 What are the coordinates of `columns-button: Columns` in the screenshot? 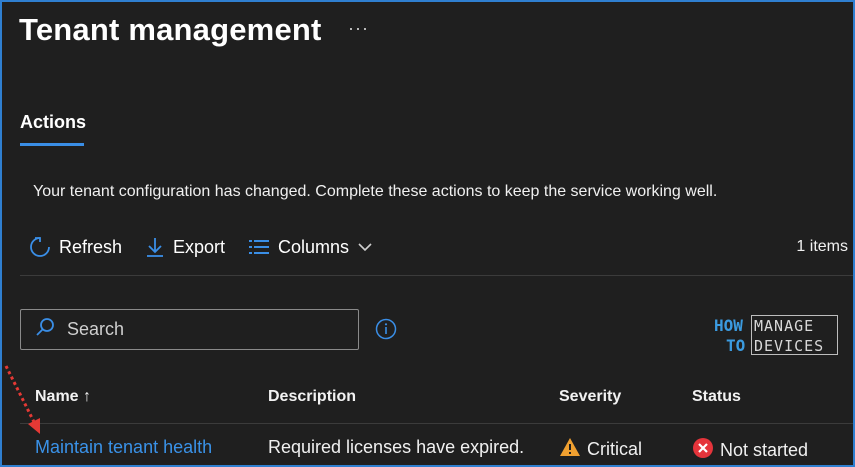 It's located at (310, 247).